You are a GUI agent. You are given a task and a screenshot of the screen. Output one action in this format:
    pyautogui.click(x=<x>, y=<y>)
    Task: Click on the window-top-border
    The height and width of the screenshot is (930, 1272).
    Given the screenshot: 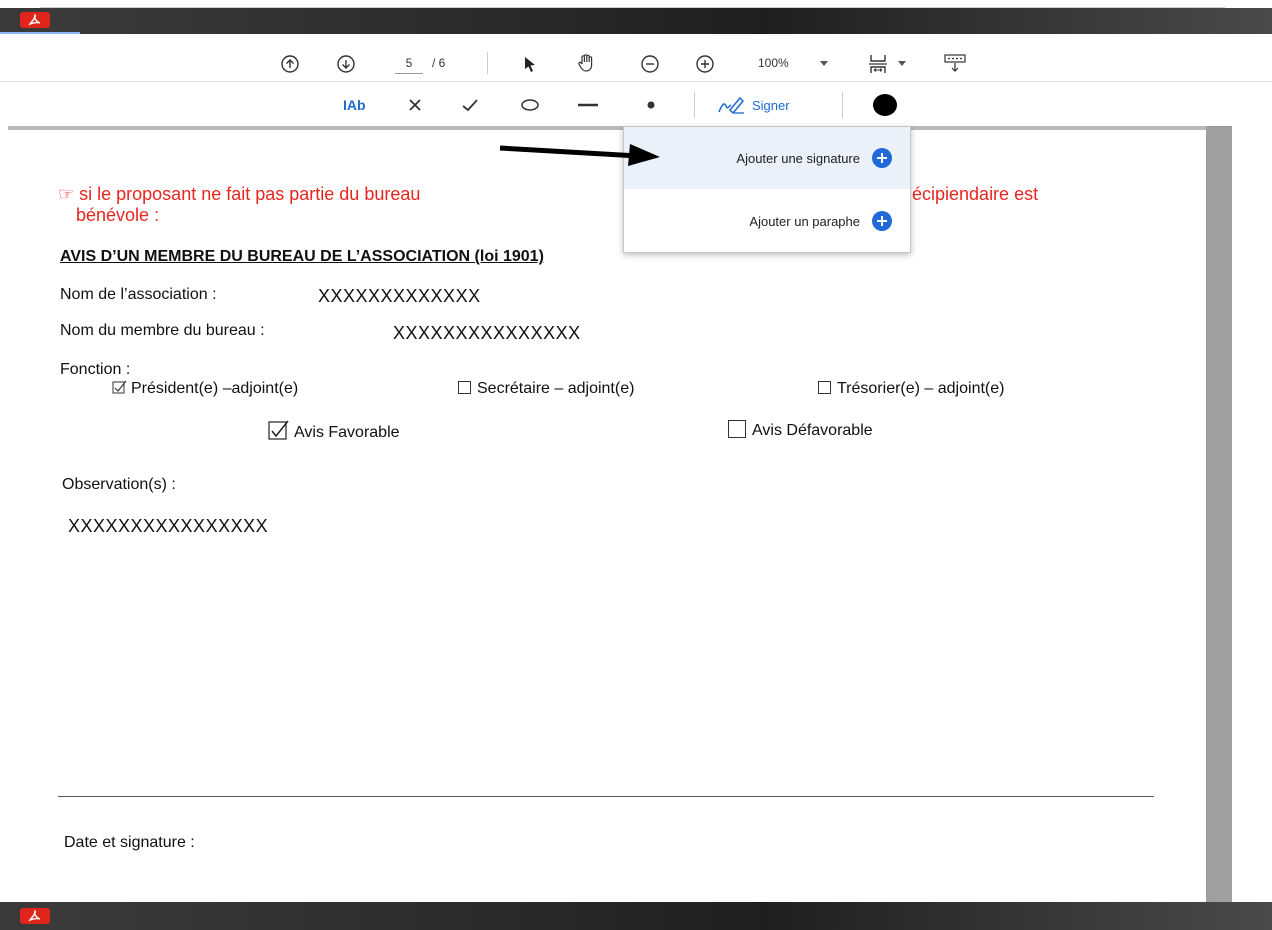 What is the action you would take?
    pyautogui.click(x=632, y=4)
    